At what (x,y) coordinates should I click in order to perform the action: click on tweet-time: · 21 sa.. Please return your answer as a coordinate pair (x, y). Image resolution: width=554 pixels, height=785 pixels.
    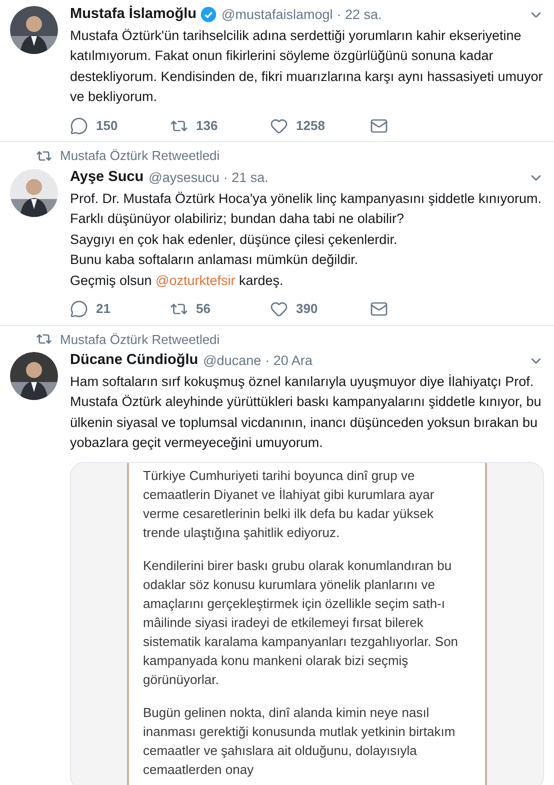
    Looking at the image, I should click on (245, 177).